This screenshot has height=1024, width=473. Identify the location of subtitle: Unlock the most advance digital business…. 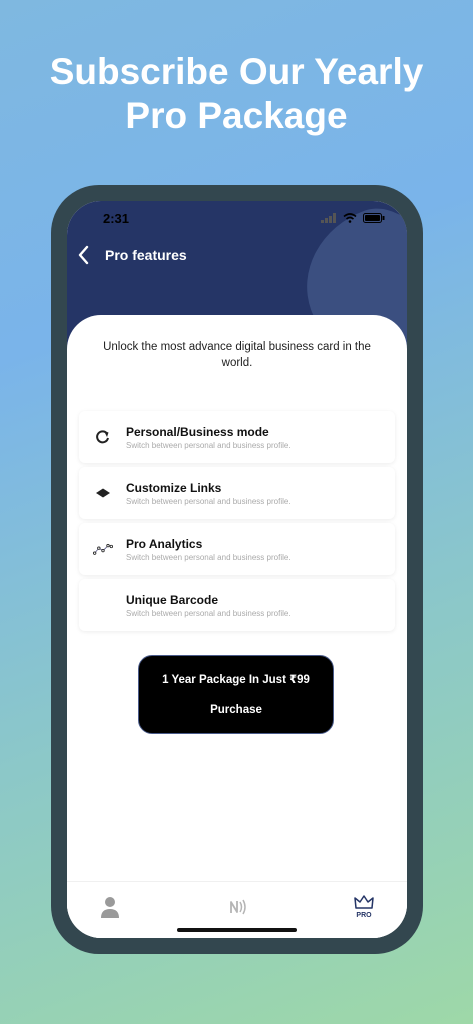
(237, 355).